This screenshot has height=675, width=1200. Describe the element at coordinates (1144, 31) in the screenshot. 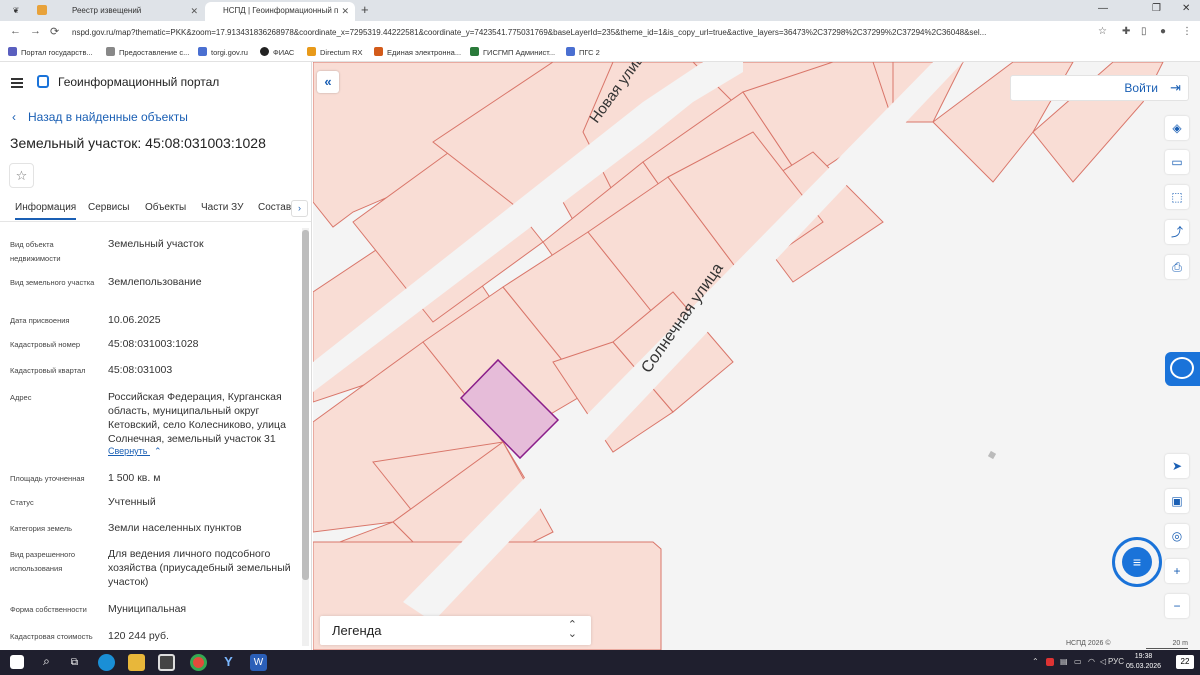

I see `sidepanel-icon: ▯` at that location.